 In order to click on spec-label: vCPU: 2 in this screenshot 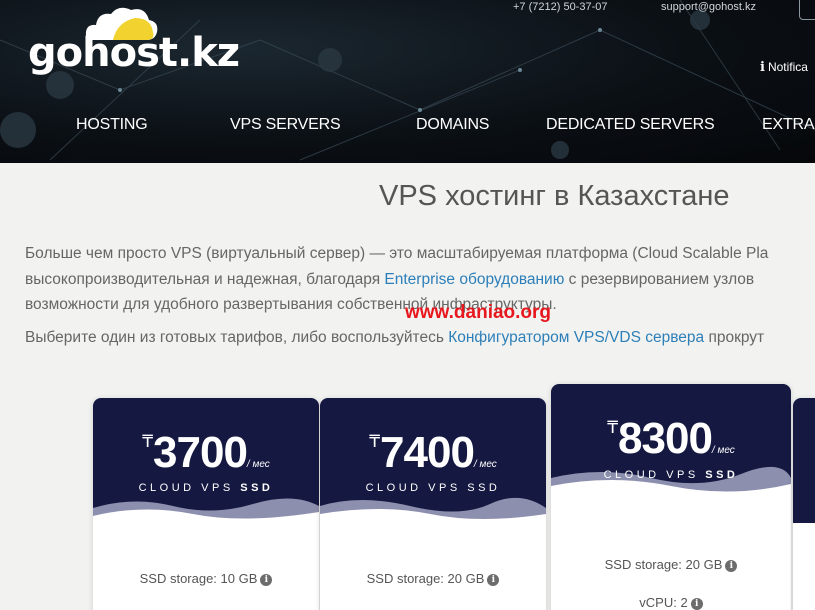, I will do `click(663, 602)`.